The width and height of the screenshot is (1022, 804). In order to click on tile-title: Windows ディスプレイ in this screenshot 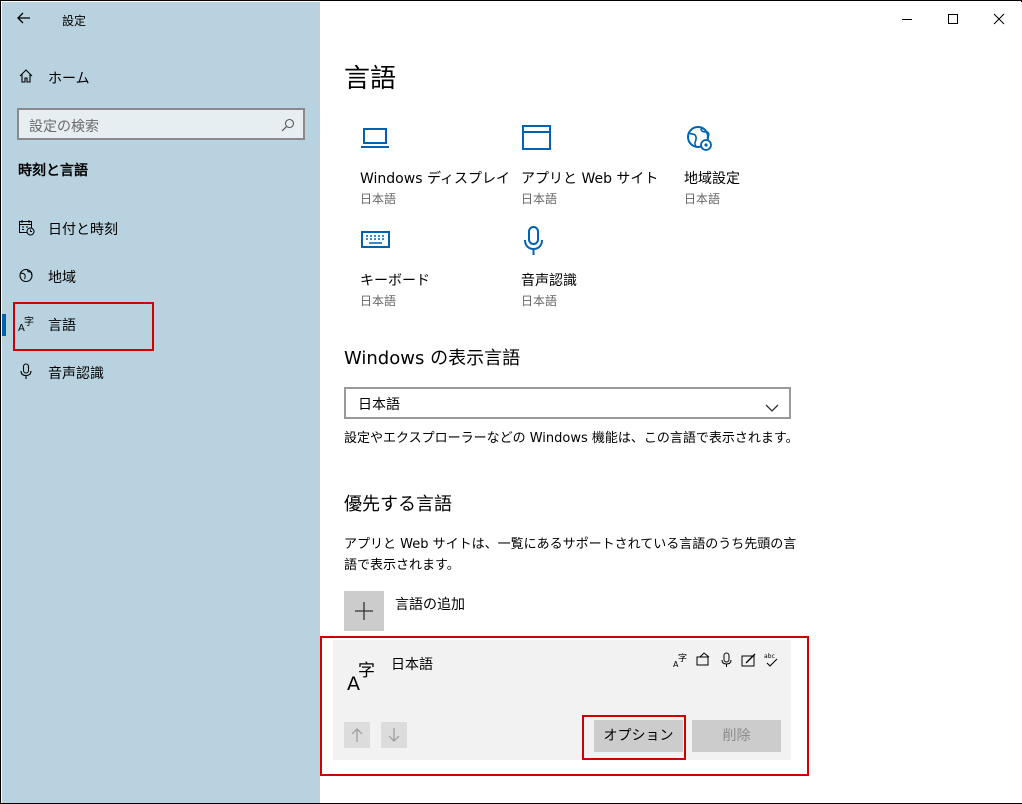, I will do `click(435, 179)`.